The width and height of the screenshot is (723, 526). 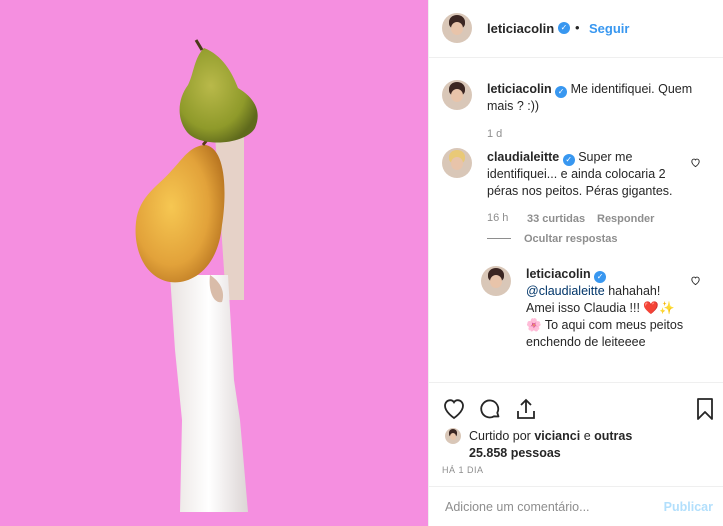 I want to click on caption-time: 1 d, so click(x=495, y=134).